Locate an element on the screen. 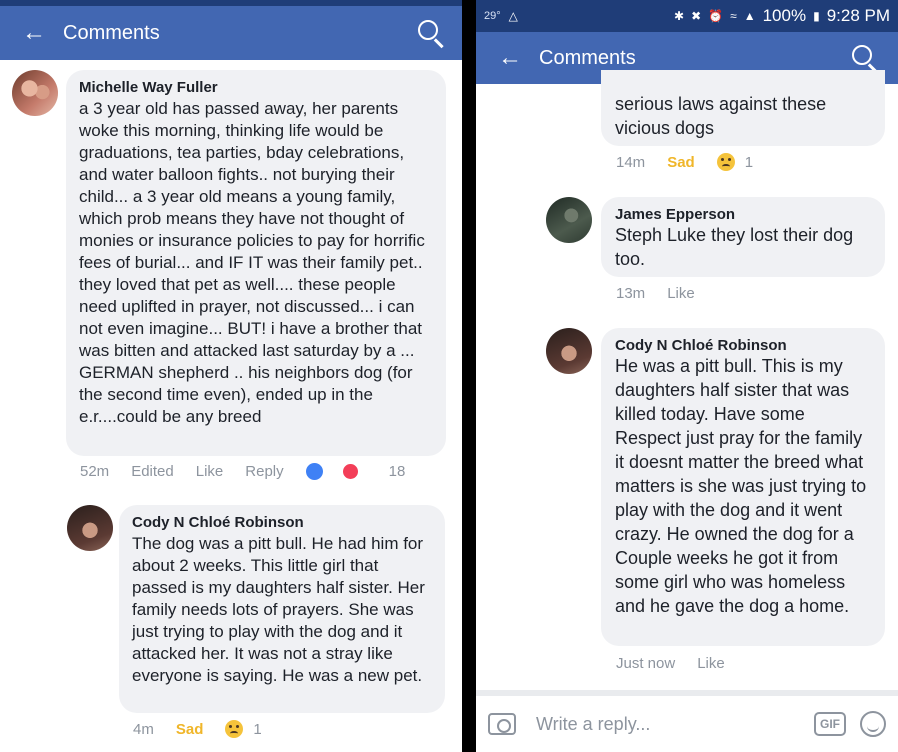 The width and height of the screenshot is (898, 752). alarm-icon: ⏰ is located at coordinates (716, 16).